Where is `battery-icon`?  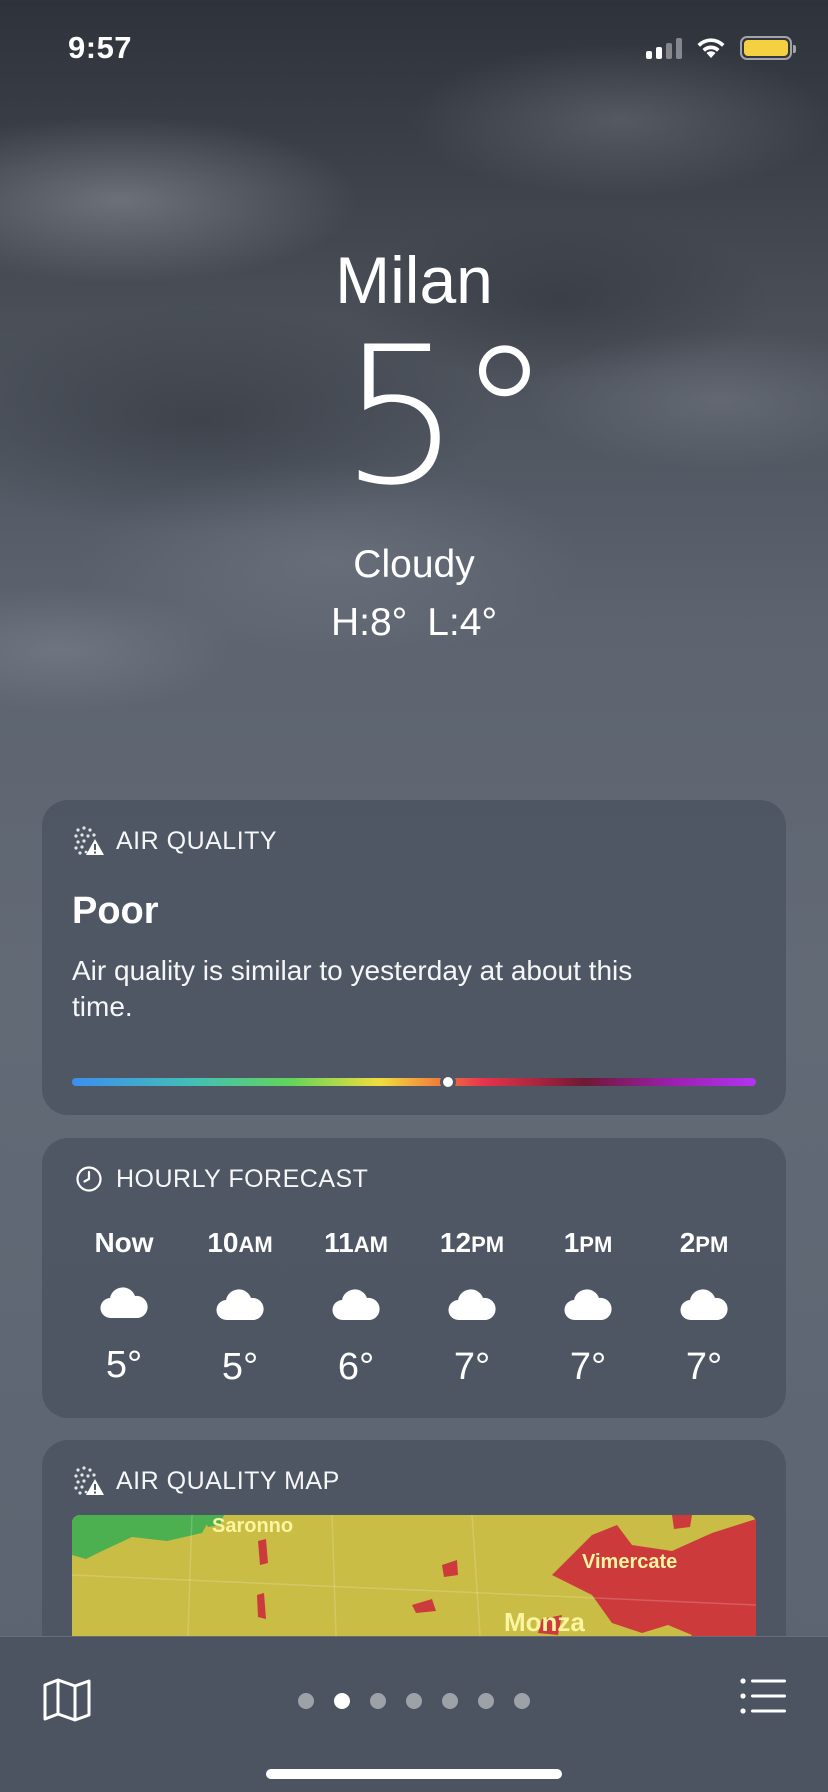
battery-icon is located at coordinates (768, 48).